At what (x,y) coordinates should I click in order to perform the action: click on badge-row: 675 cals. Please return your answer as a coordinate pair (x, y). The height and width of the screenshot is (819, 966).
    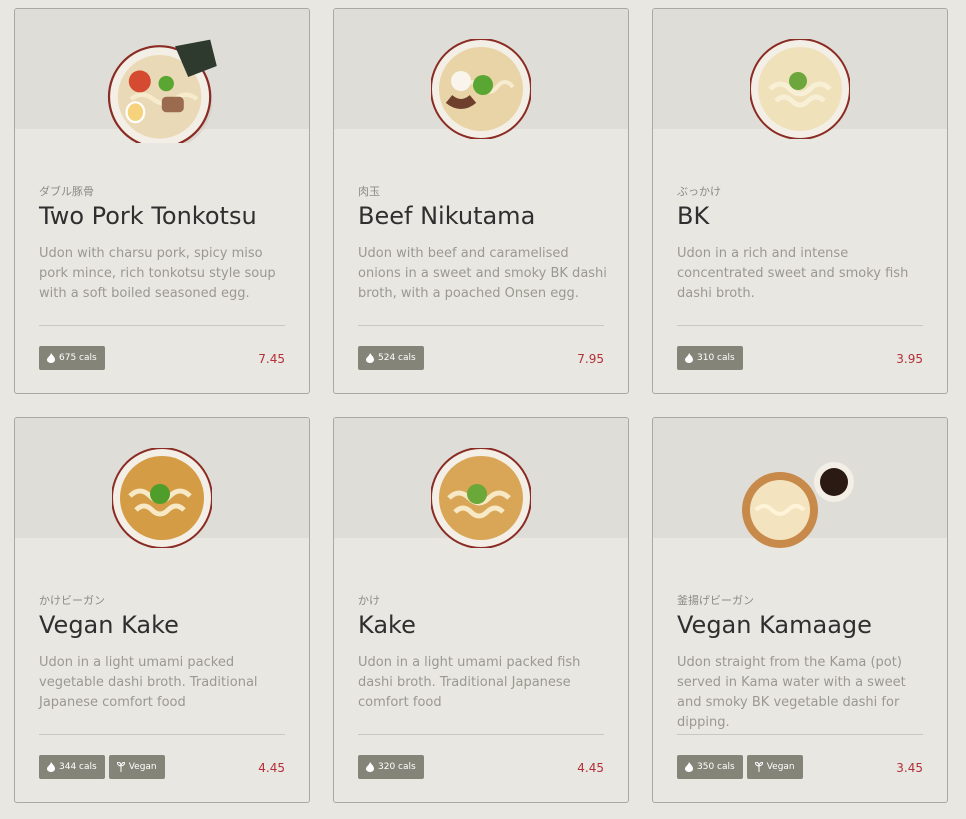
    Looking at the image, I should click on (72, 358).